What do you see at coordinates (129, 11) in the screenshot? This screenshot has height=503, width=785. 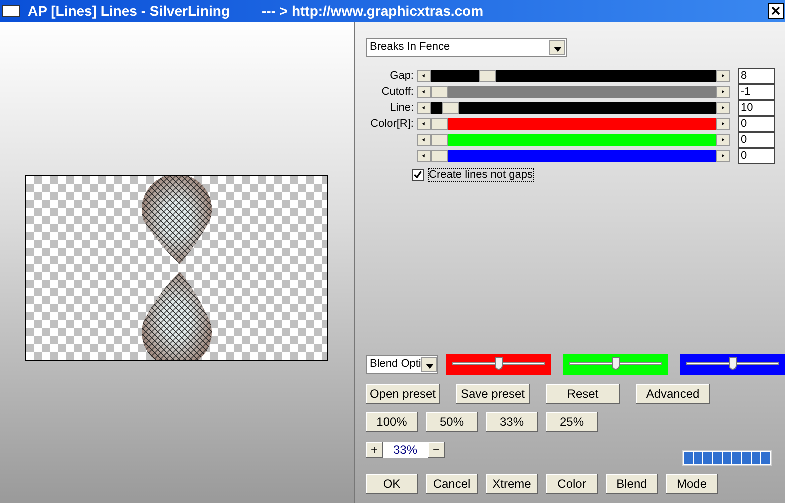 I see `window-title: AP [Lines] Lines - SilverLining` at bounding box center [129, 11].